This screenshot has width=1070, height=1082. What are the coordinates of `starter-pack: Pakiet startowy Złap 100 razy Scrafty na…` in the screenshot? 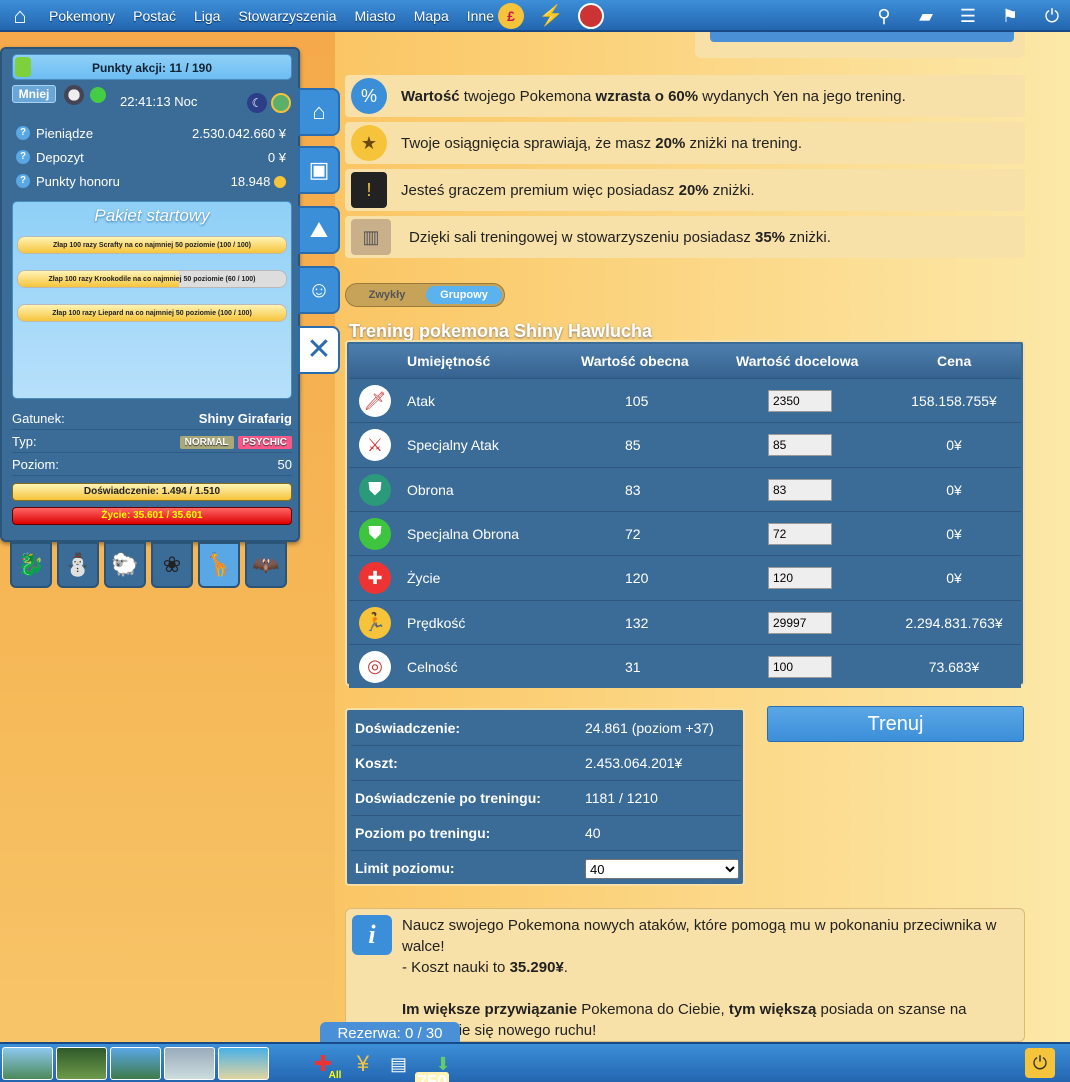 It's located at (152, 300).